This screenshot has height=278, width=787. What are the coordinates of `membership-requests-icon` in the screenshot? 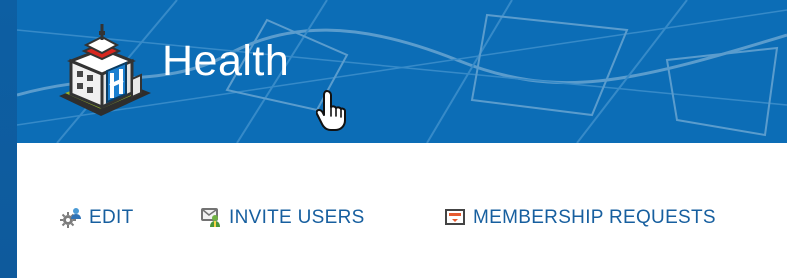 It's located at (455, 217).